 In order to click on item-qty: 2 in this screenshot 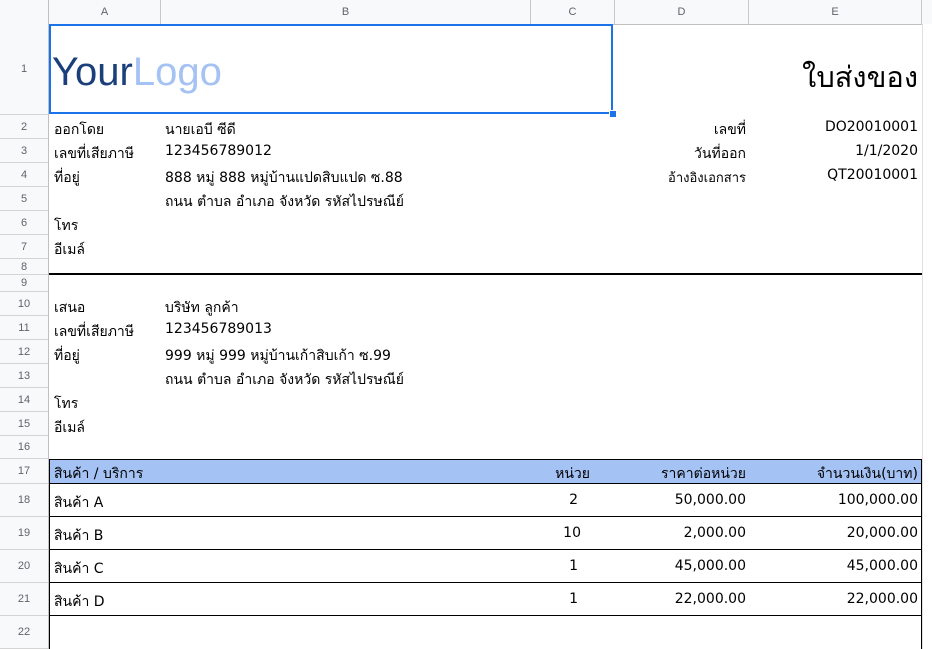, I will do `click(573, 500)`.